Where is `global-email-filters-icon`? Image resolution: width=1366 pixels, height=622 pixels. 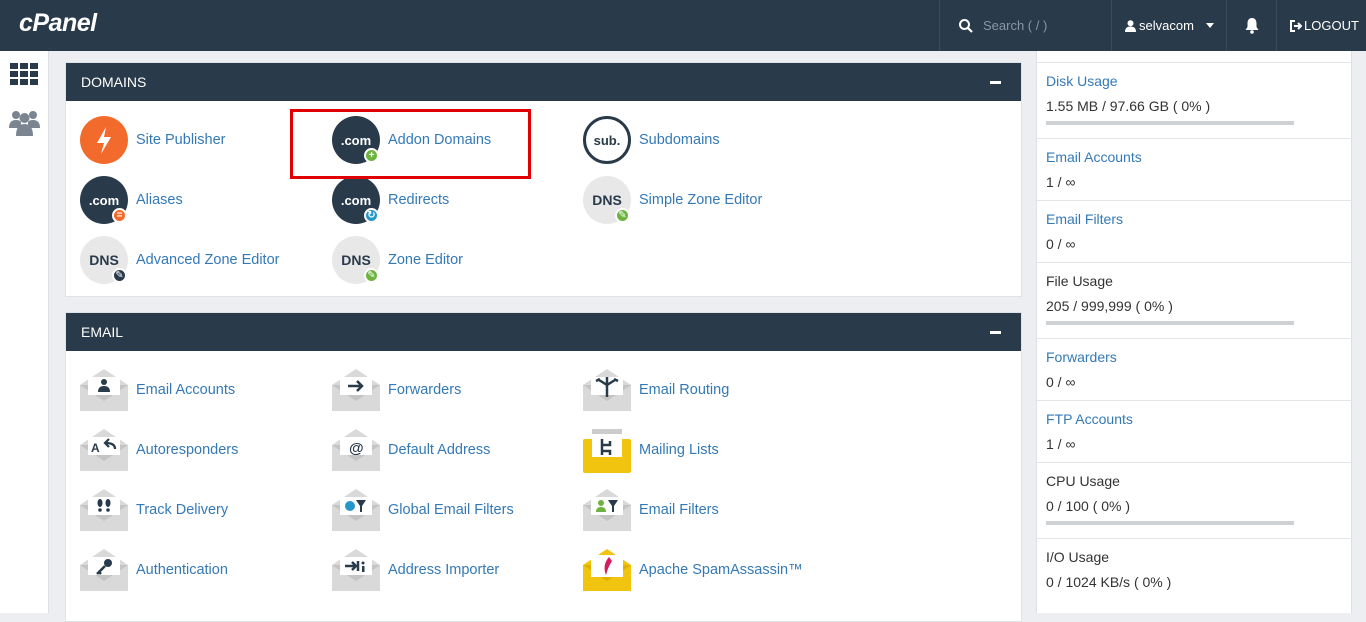
global-email-filters-icon is located at coordinates (356, 510).